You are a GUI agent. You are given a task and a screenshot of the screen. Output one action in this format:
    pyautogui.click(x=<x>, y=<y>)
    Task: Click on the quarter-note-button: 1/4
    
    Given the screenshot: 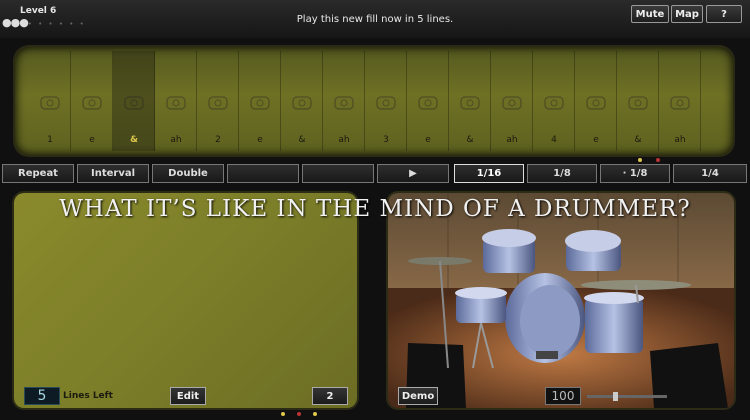 What is the action you would take?
    pyautogui.click(x=710, y=173)
    